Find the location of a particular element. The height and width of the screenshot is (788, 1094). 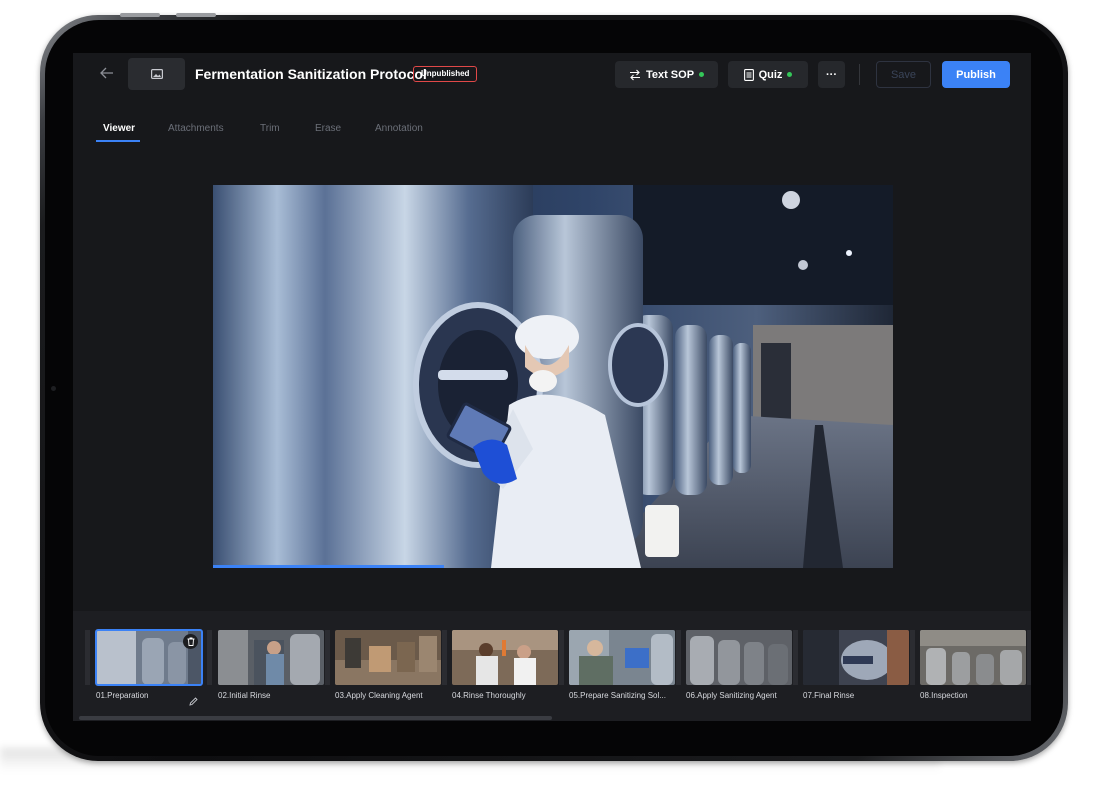

step-clip-3: 03.Apply Cleaning Agent is located at coordinates (388, 665).